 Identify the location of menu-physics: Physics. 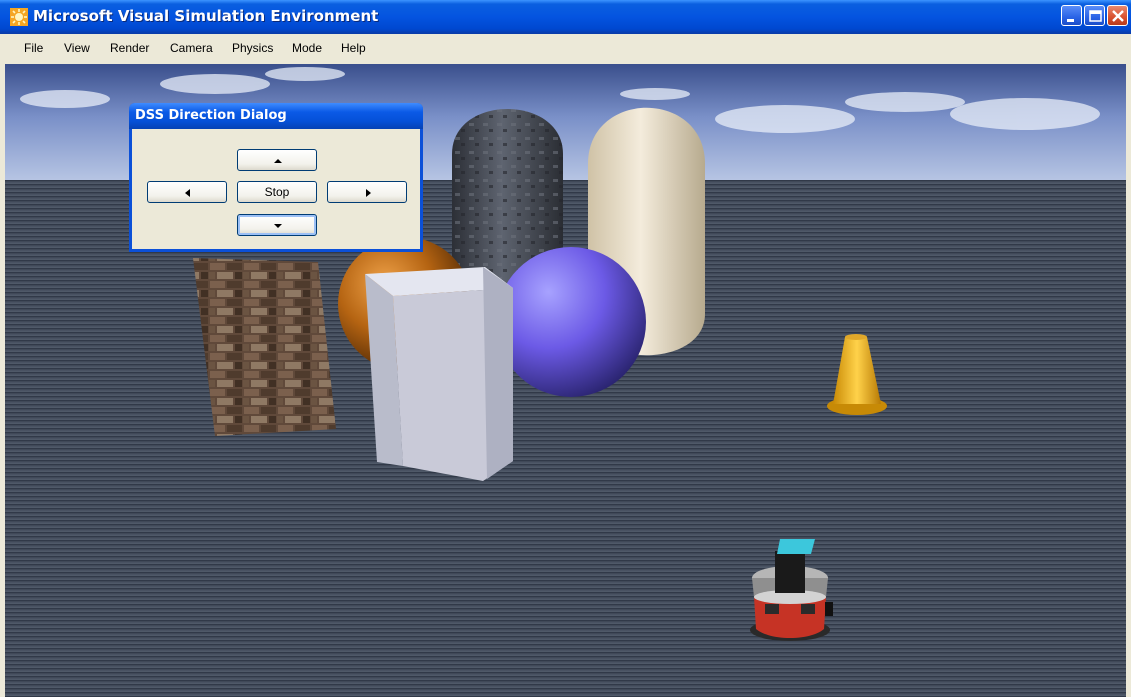
(252, 48).